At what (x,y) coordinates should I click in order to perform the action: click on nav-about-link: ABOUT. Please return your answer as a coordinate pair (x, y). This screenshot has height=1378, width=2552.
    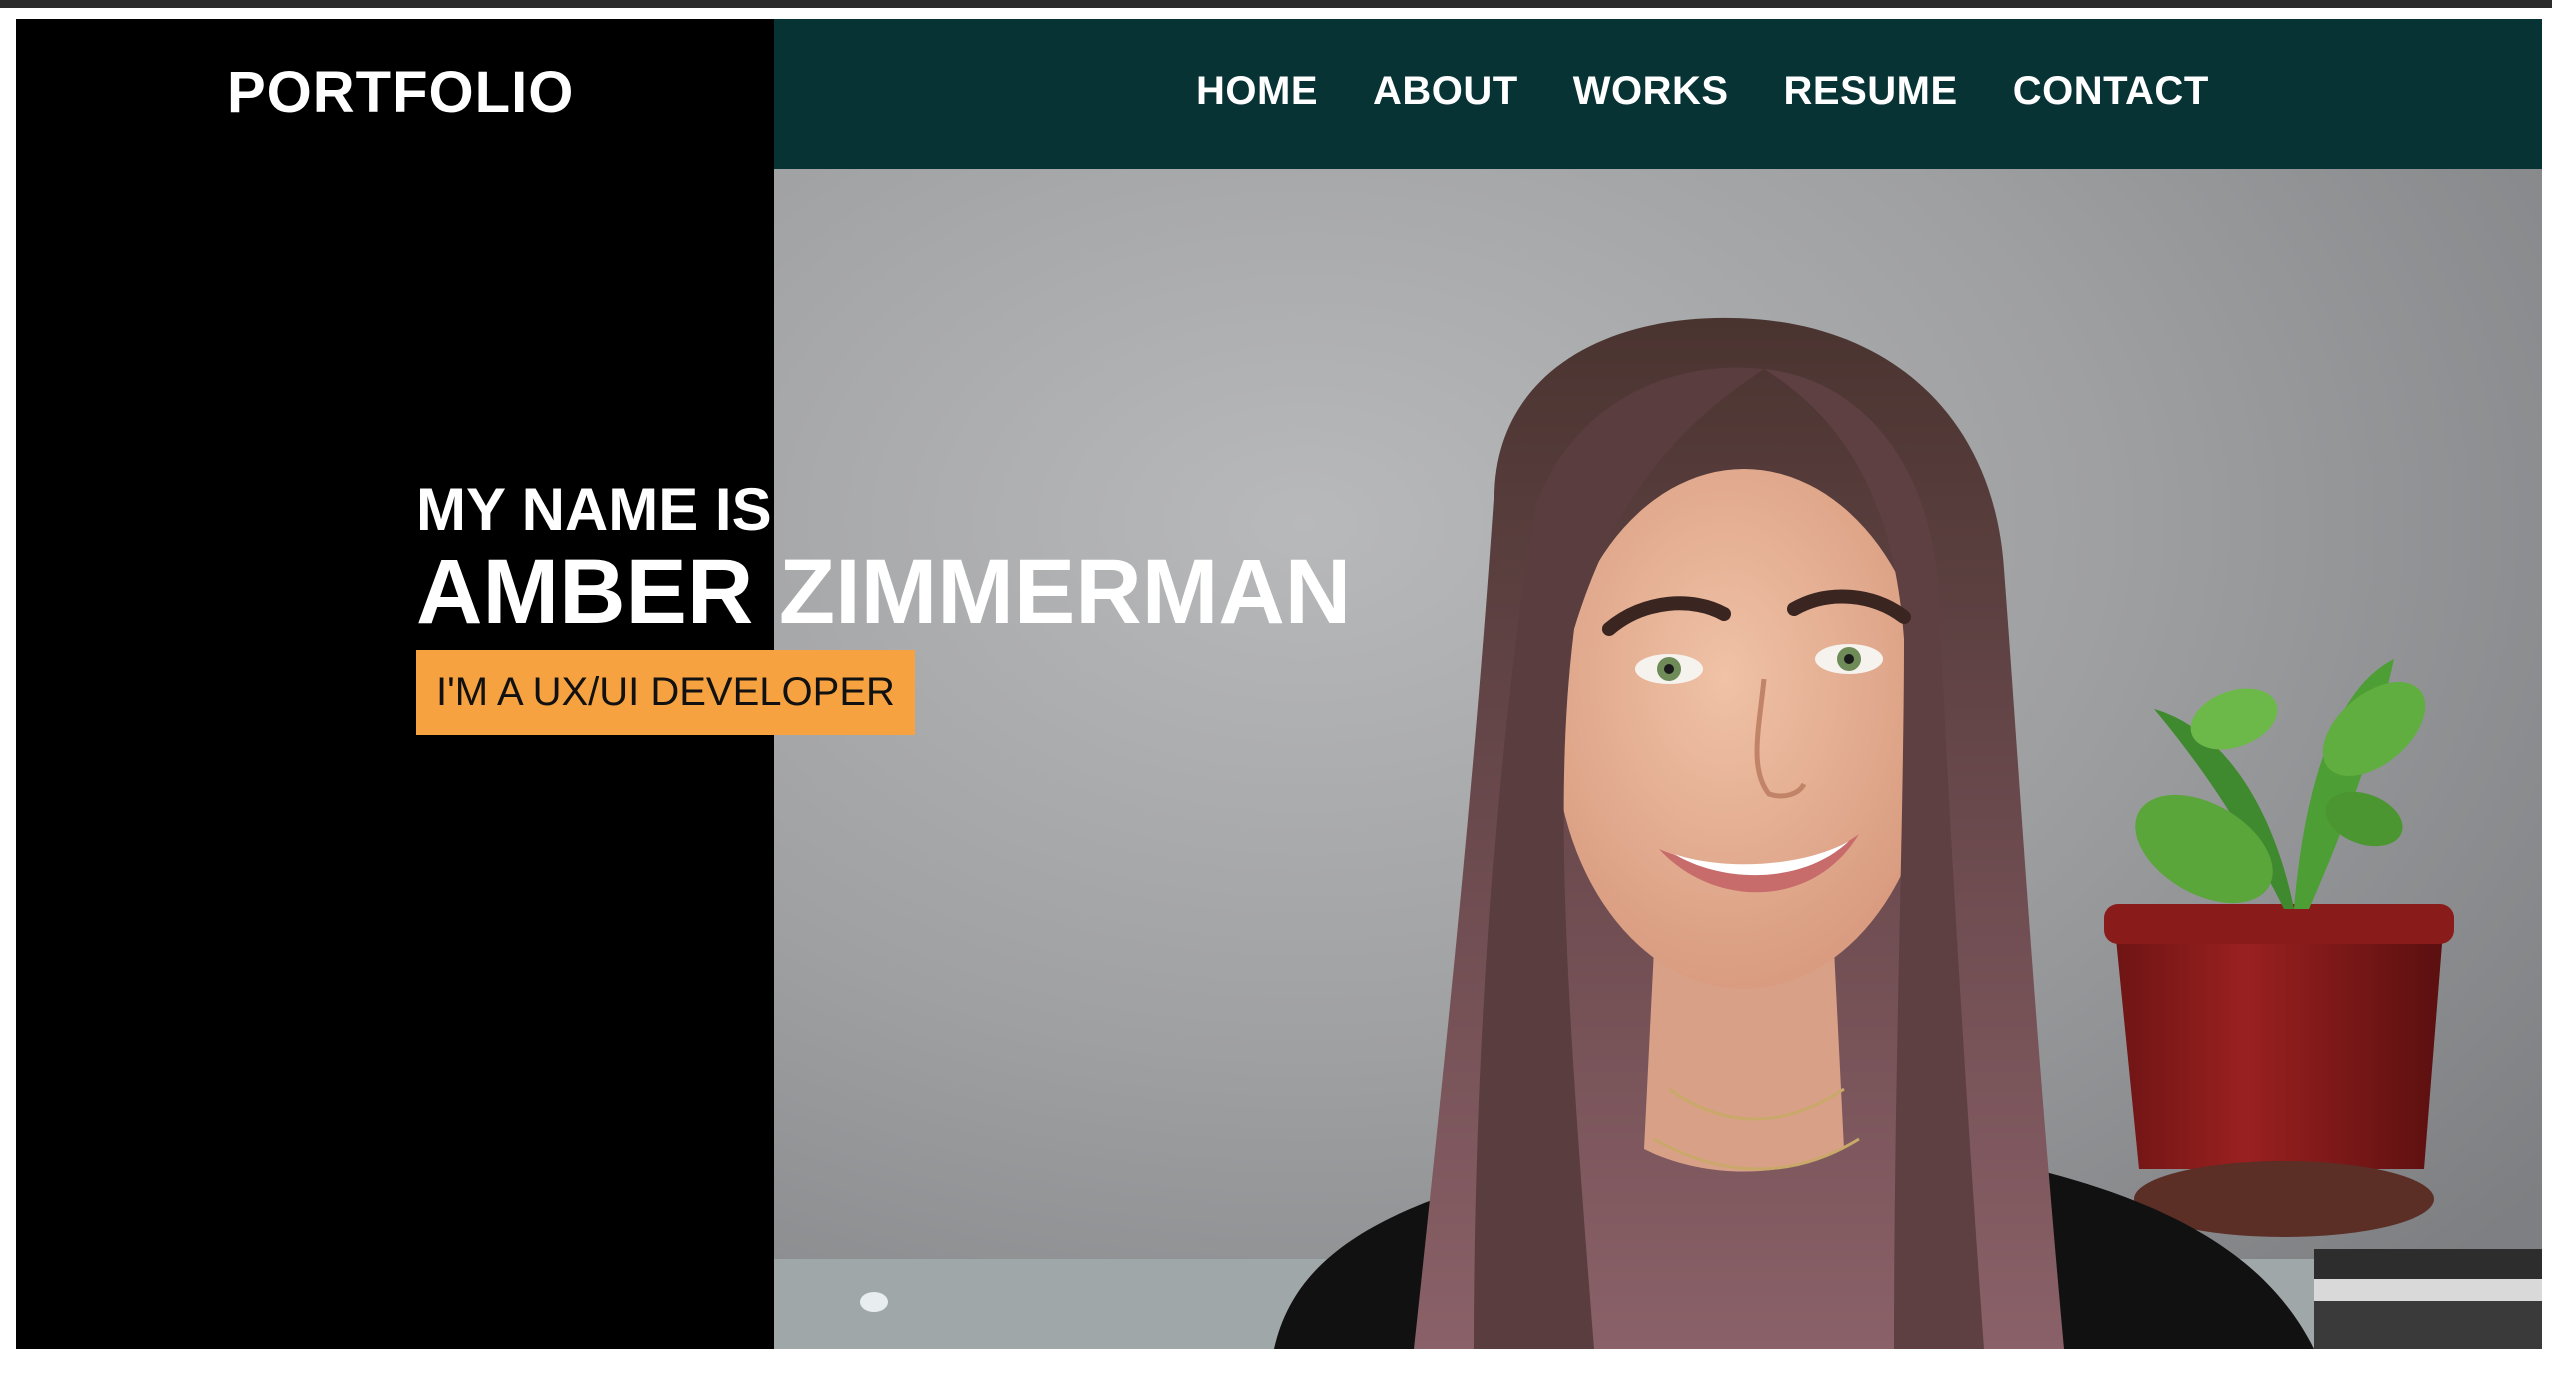
    Looking at the image, I should click on (1445, 91).